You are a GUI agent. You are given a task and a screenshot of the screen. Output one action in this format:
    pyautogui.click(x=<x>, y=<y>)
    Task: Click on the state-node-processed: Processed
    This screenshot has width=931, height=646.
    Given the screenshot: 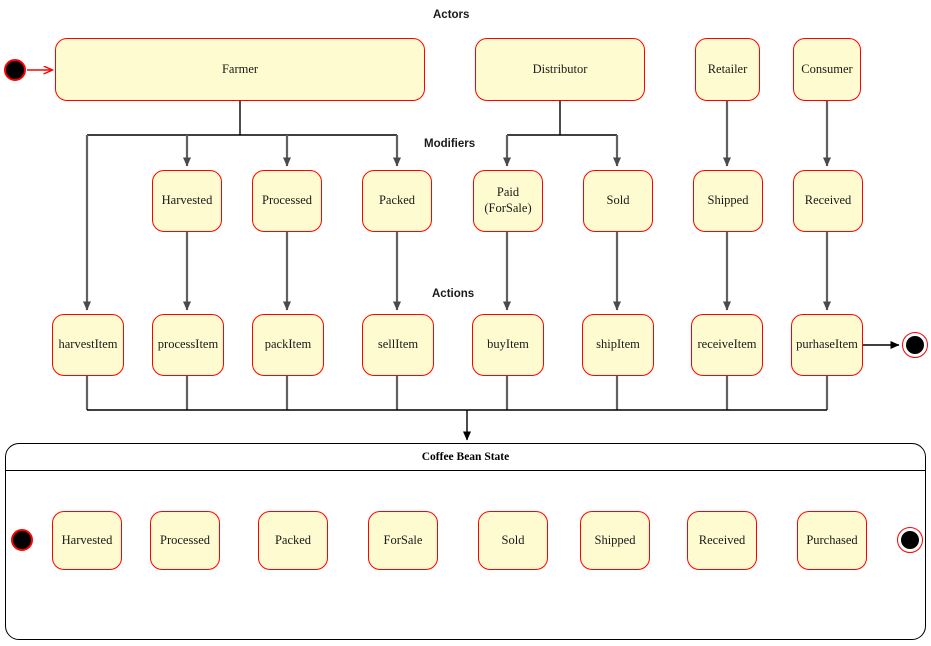 What is the action you would take?
    pyautogui.click(x=185, y=540)
    